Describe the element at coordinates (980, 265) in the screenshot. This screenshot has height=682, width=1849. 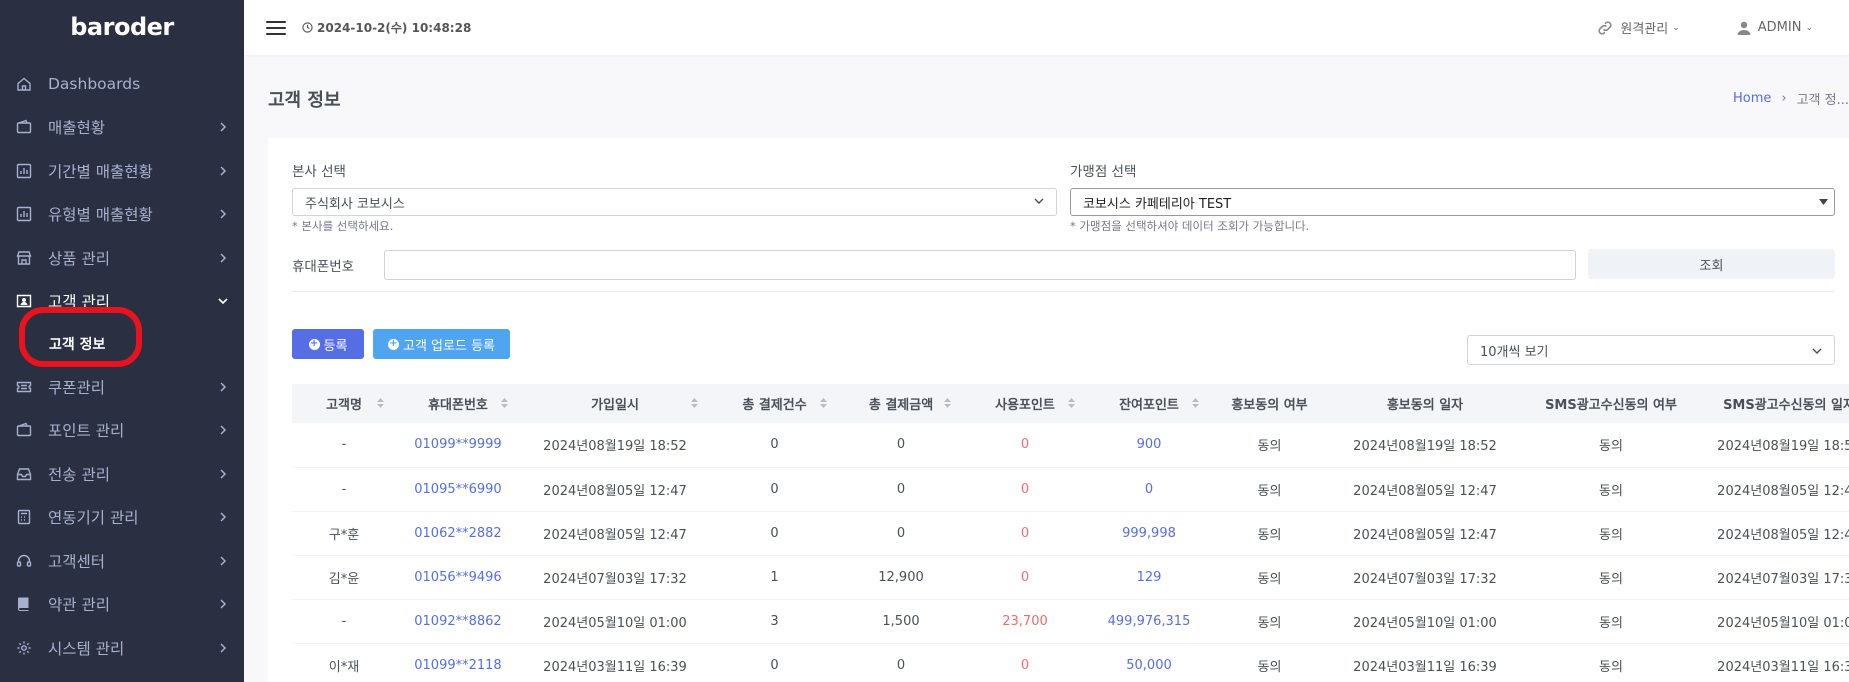
I see `phone-input` at that location.